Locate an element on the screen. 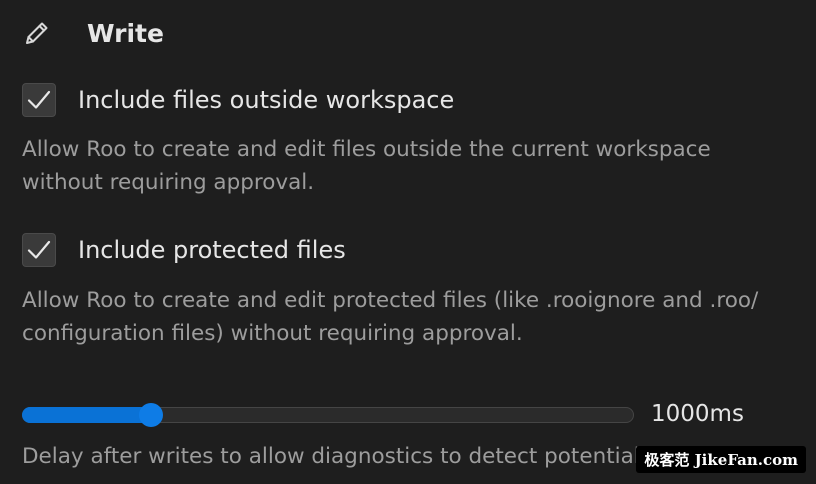  watermark: 极客范 JikeFan.com is located at coordinates (721, 459).